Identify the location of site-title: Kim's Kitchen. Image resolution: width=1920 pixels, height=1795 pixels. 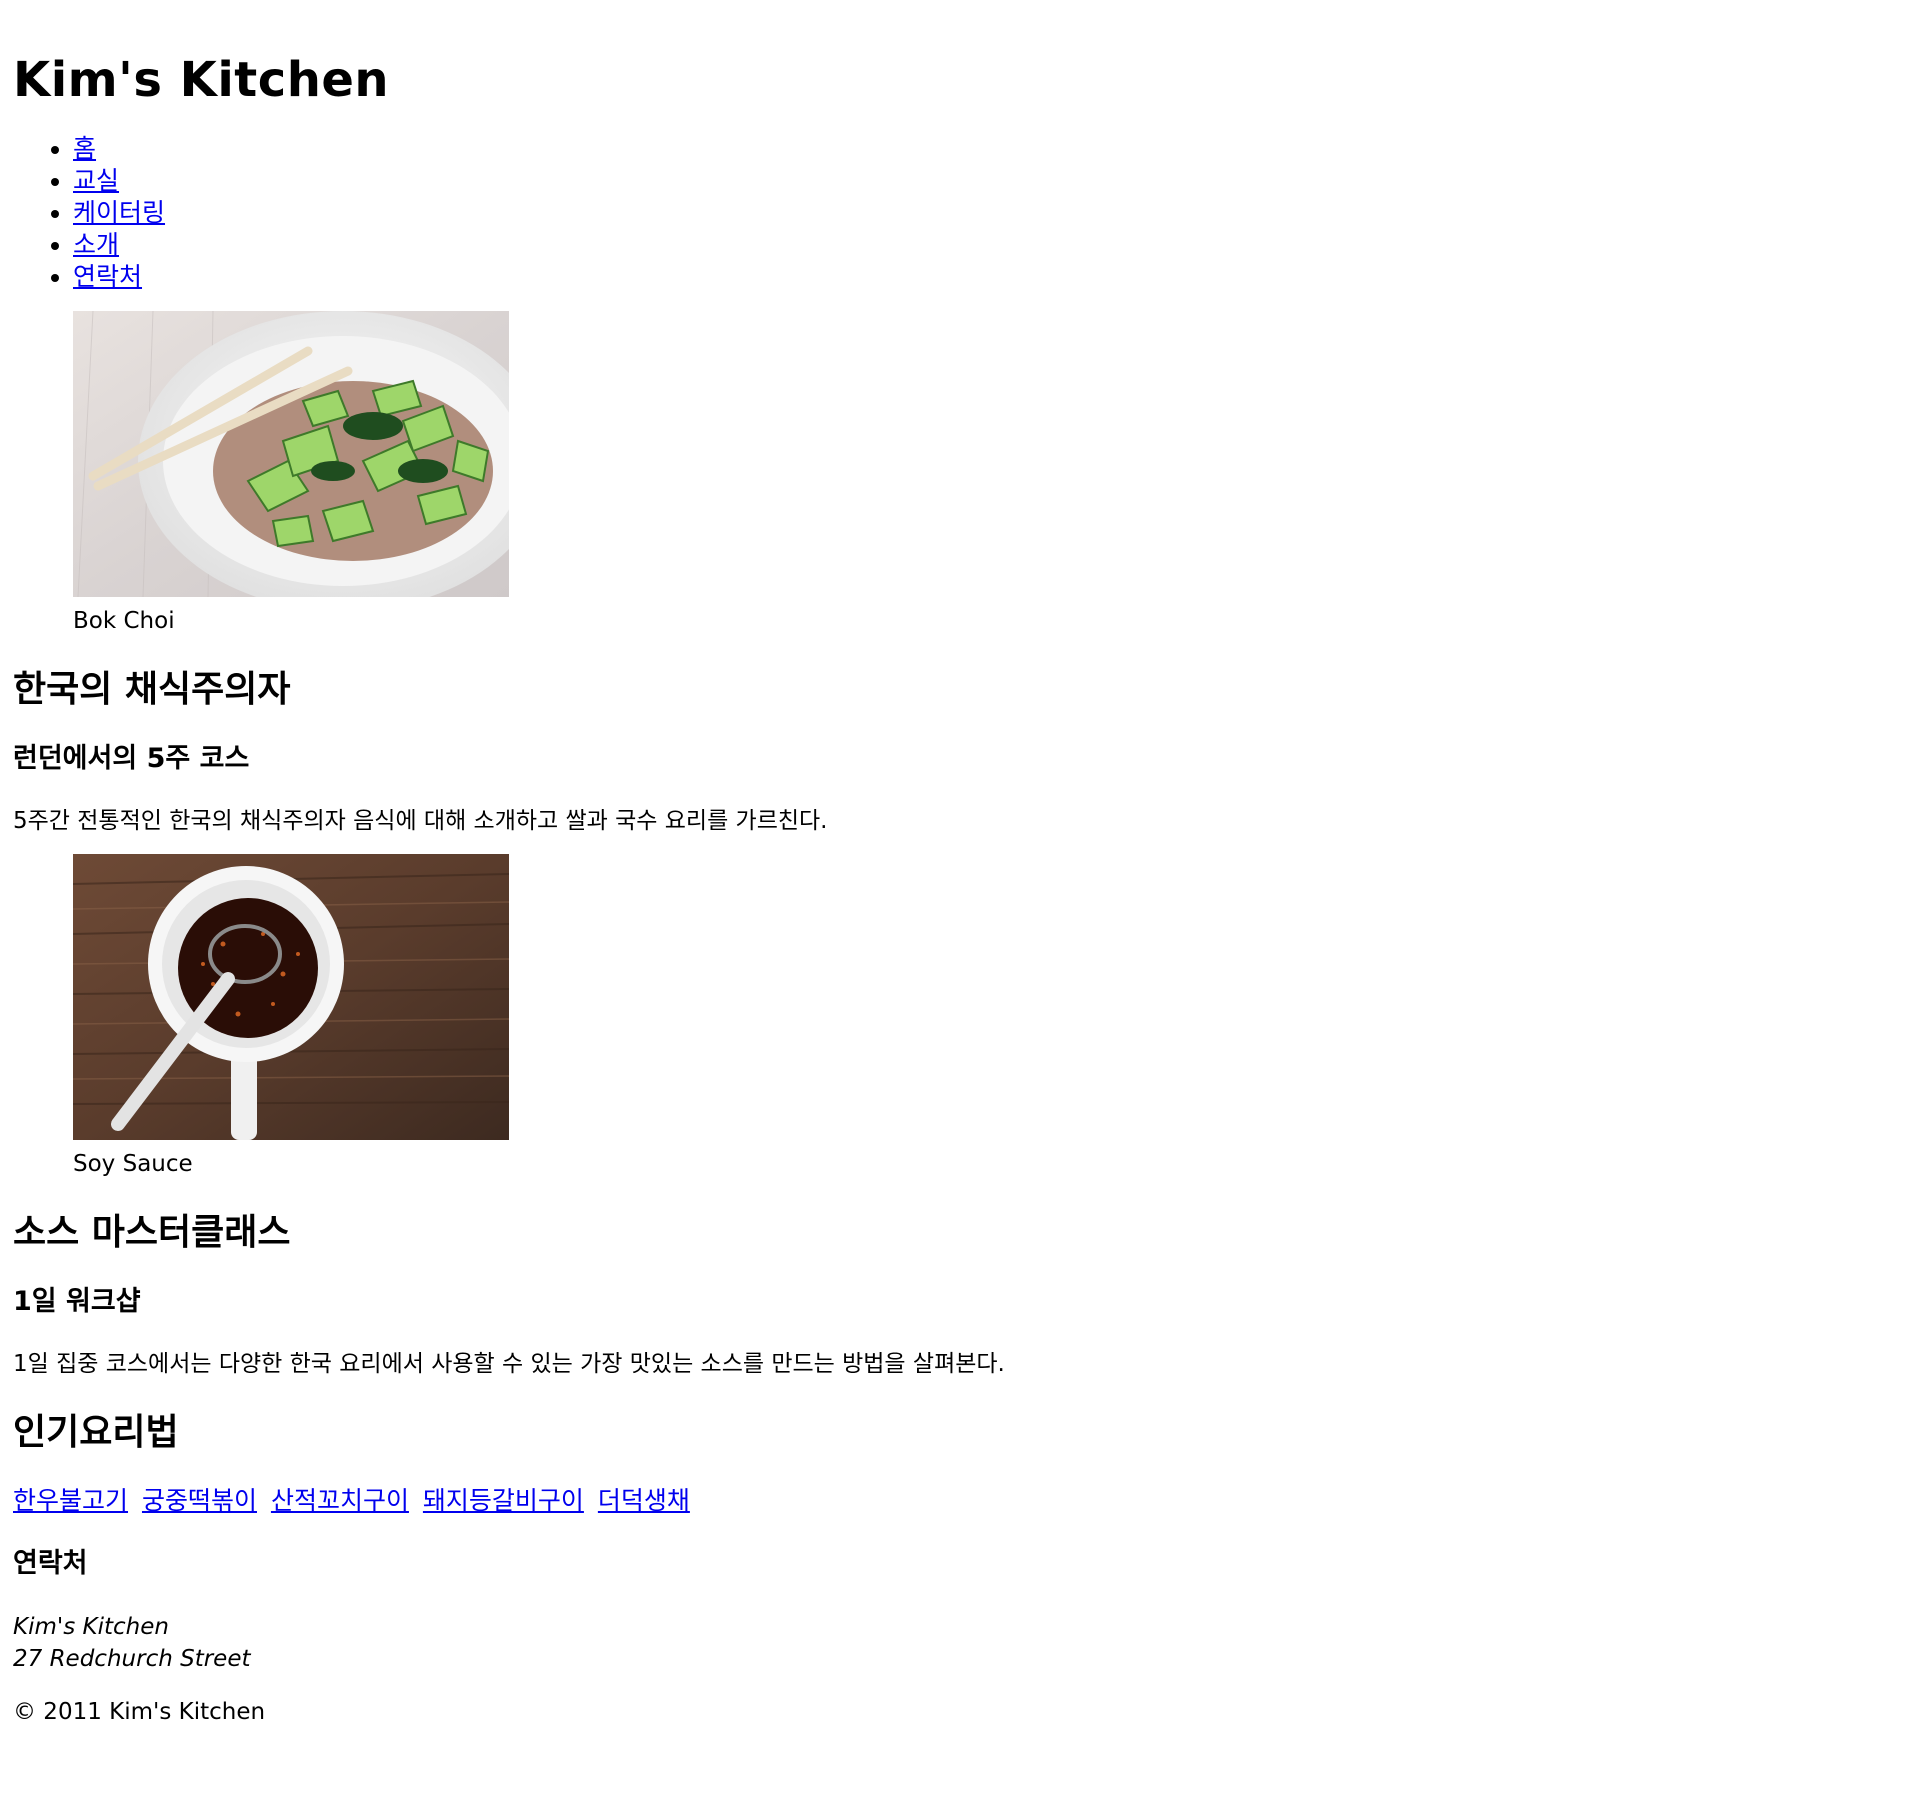
(201, 80).